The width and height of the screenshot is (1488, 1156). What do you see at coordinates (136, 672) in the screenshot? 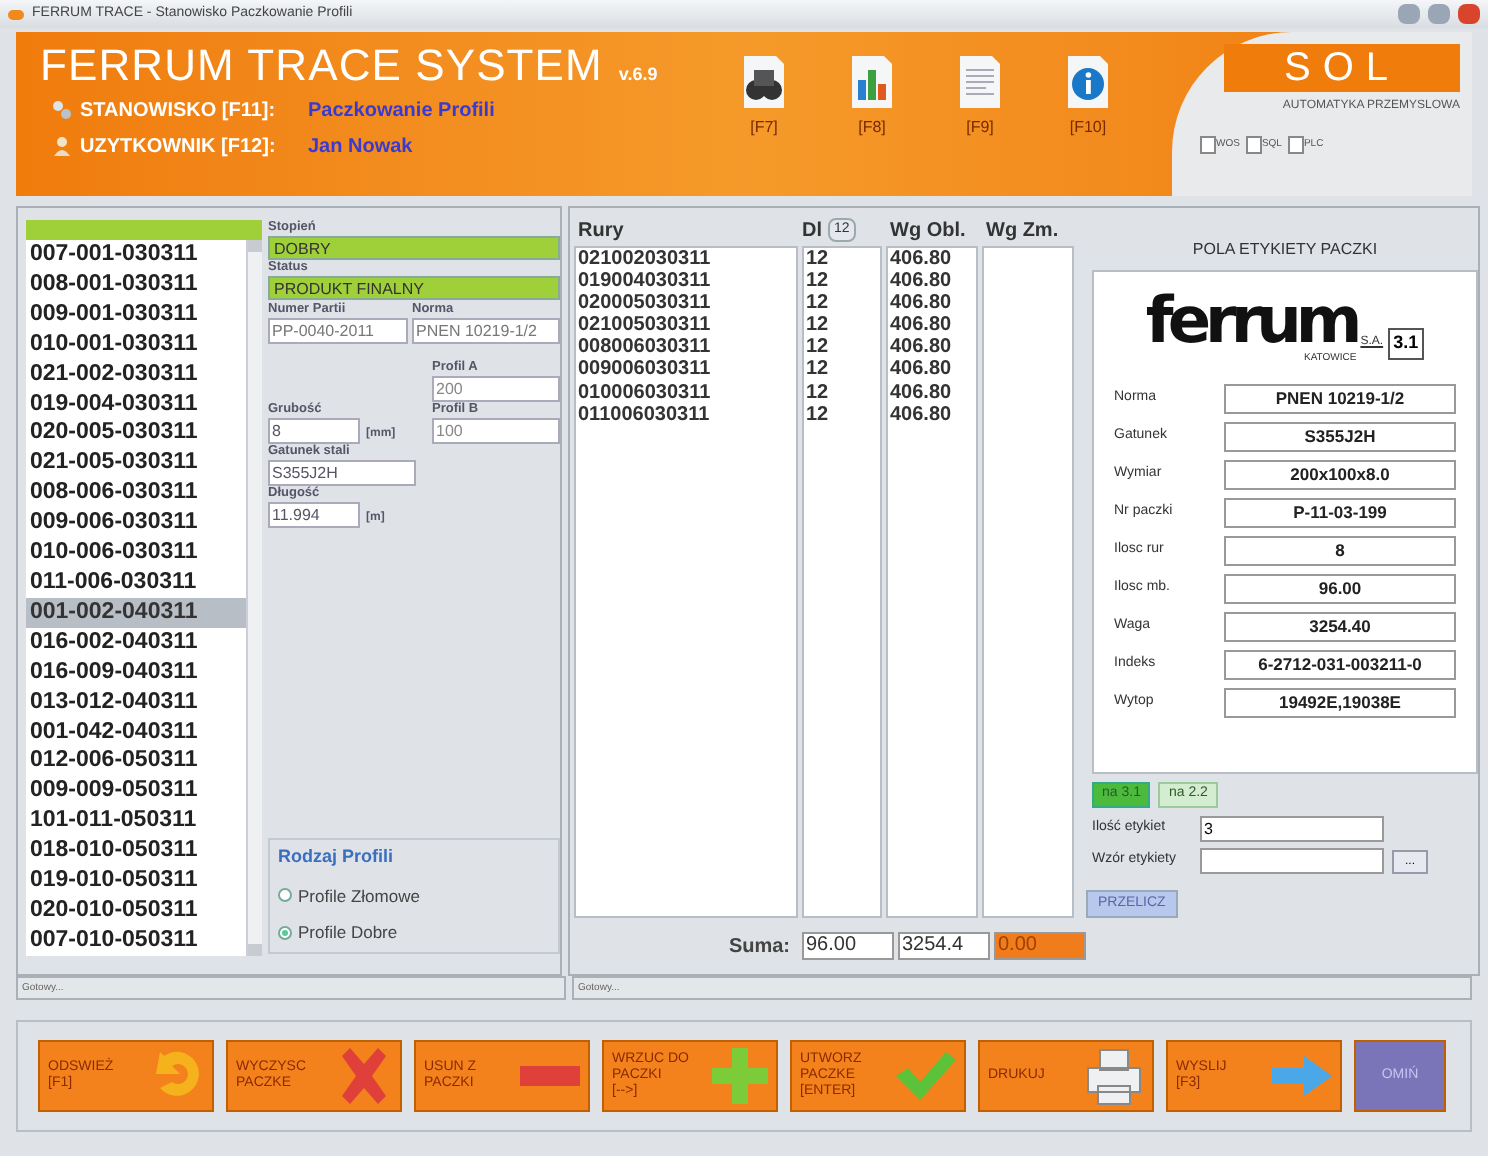
I see `list-item: 016-009-040311` at bounding box center [136, 672].